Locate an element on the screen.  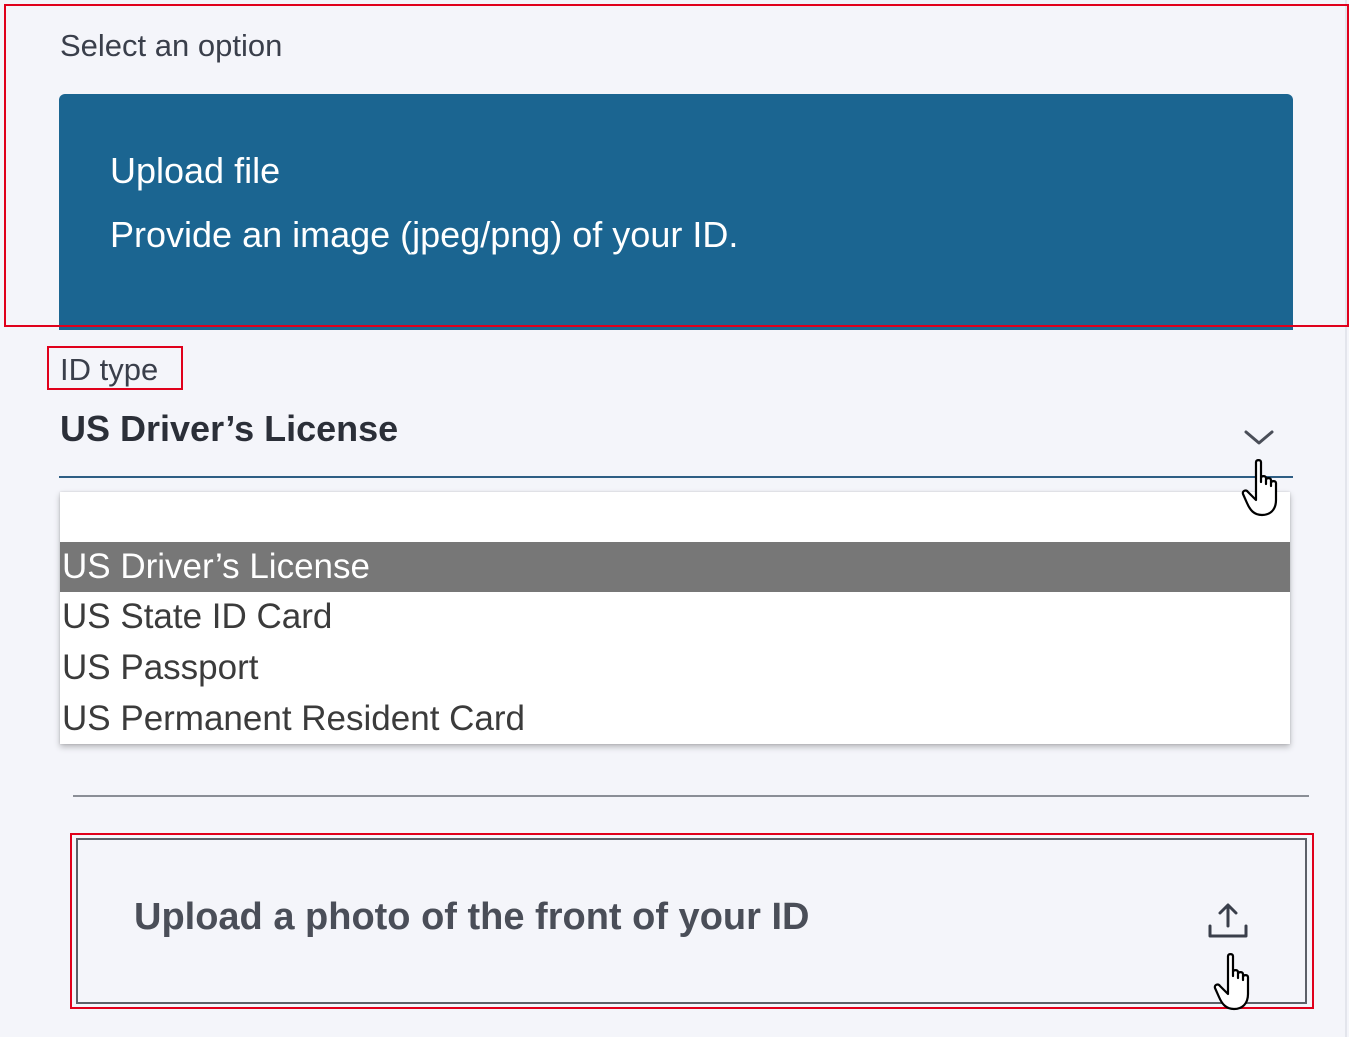
dropdown-option-state-id-card: US State ID Card is located at coordinates (675, 617).